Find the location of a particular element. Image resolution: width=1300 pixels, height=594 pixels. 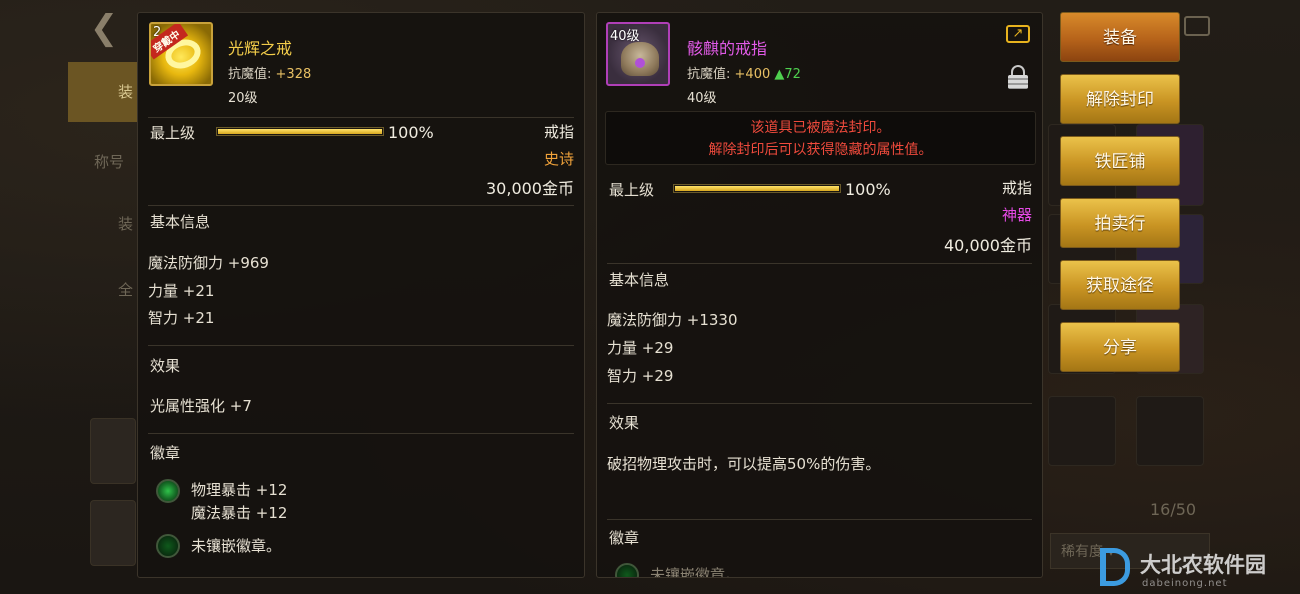

skull-ring-item-icon: 40级 is located at coordinates (638, 54).